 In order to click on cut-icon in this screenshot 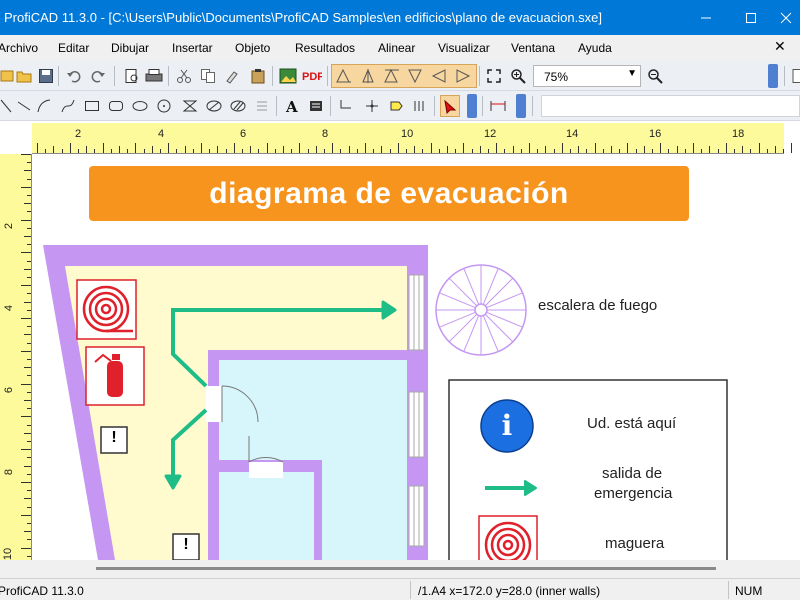, I will do `click(184, 76)`.